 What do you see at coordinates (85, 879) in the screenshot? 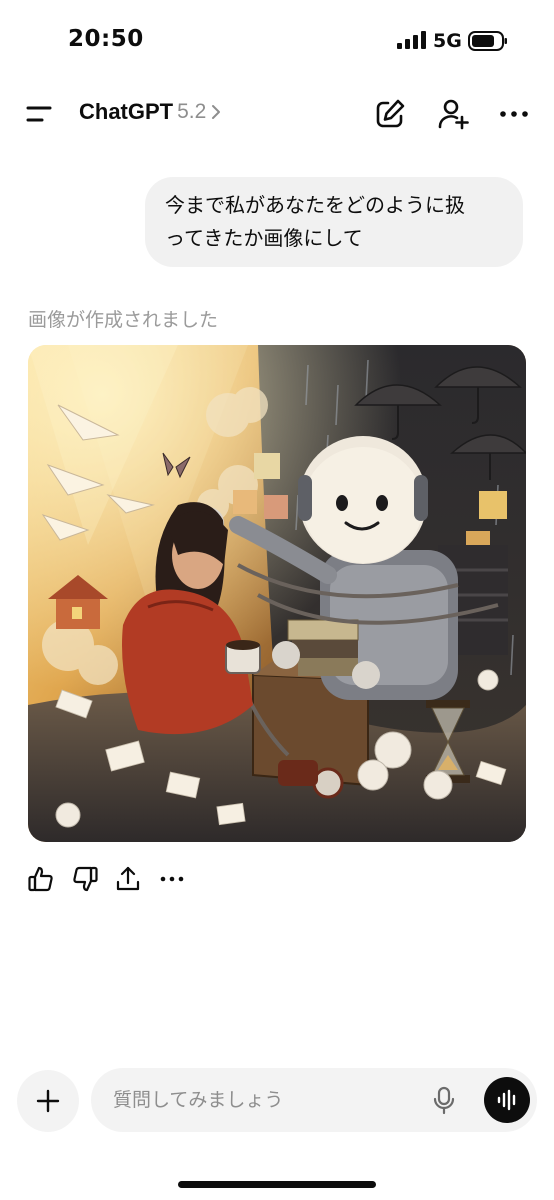
I see `thumbs-down-icon` at bounding box center [85, 879].